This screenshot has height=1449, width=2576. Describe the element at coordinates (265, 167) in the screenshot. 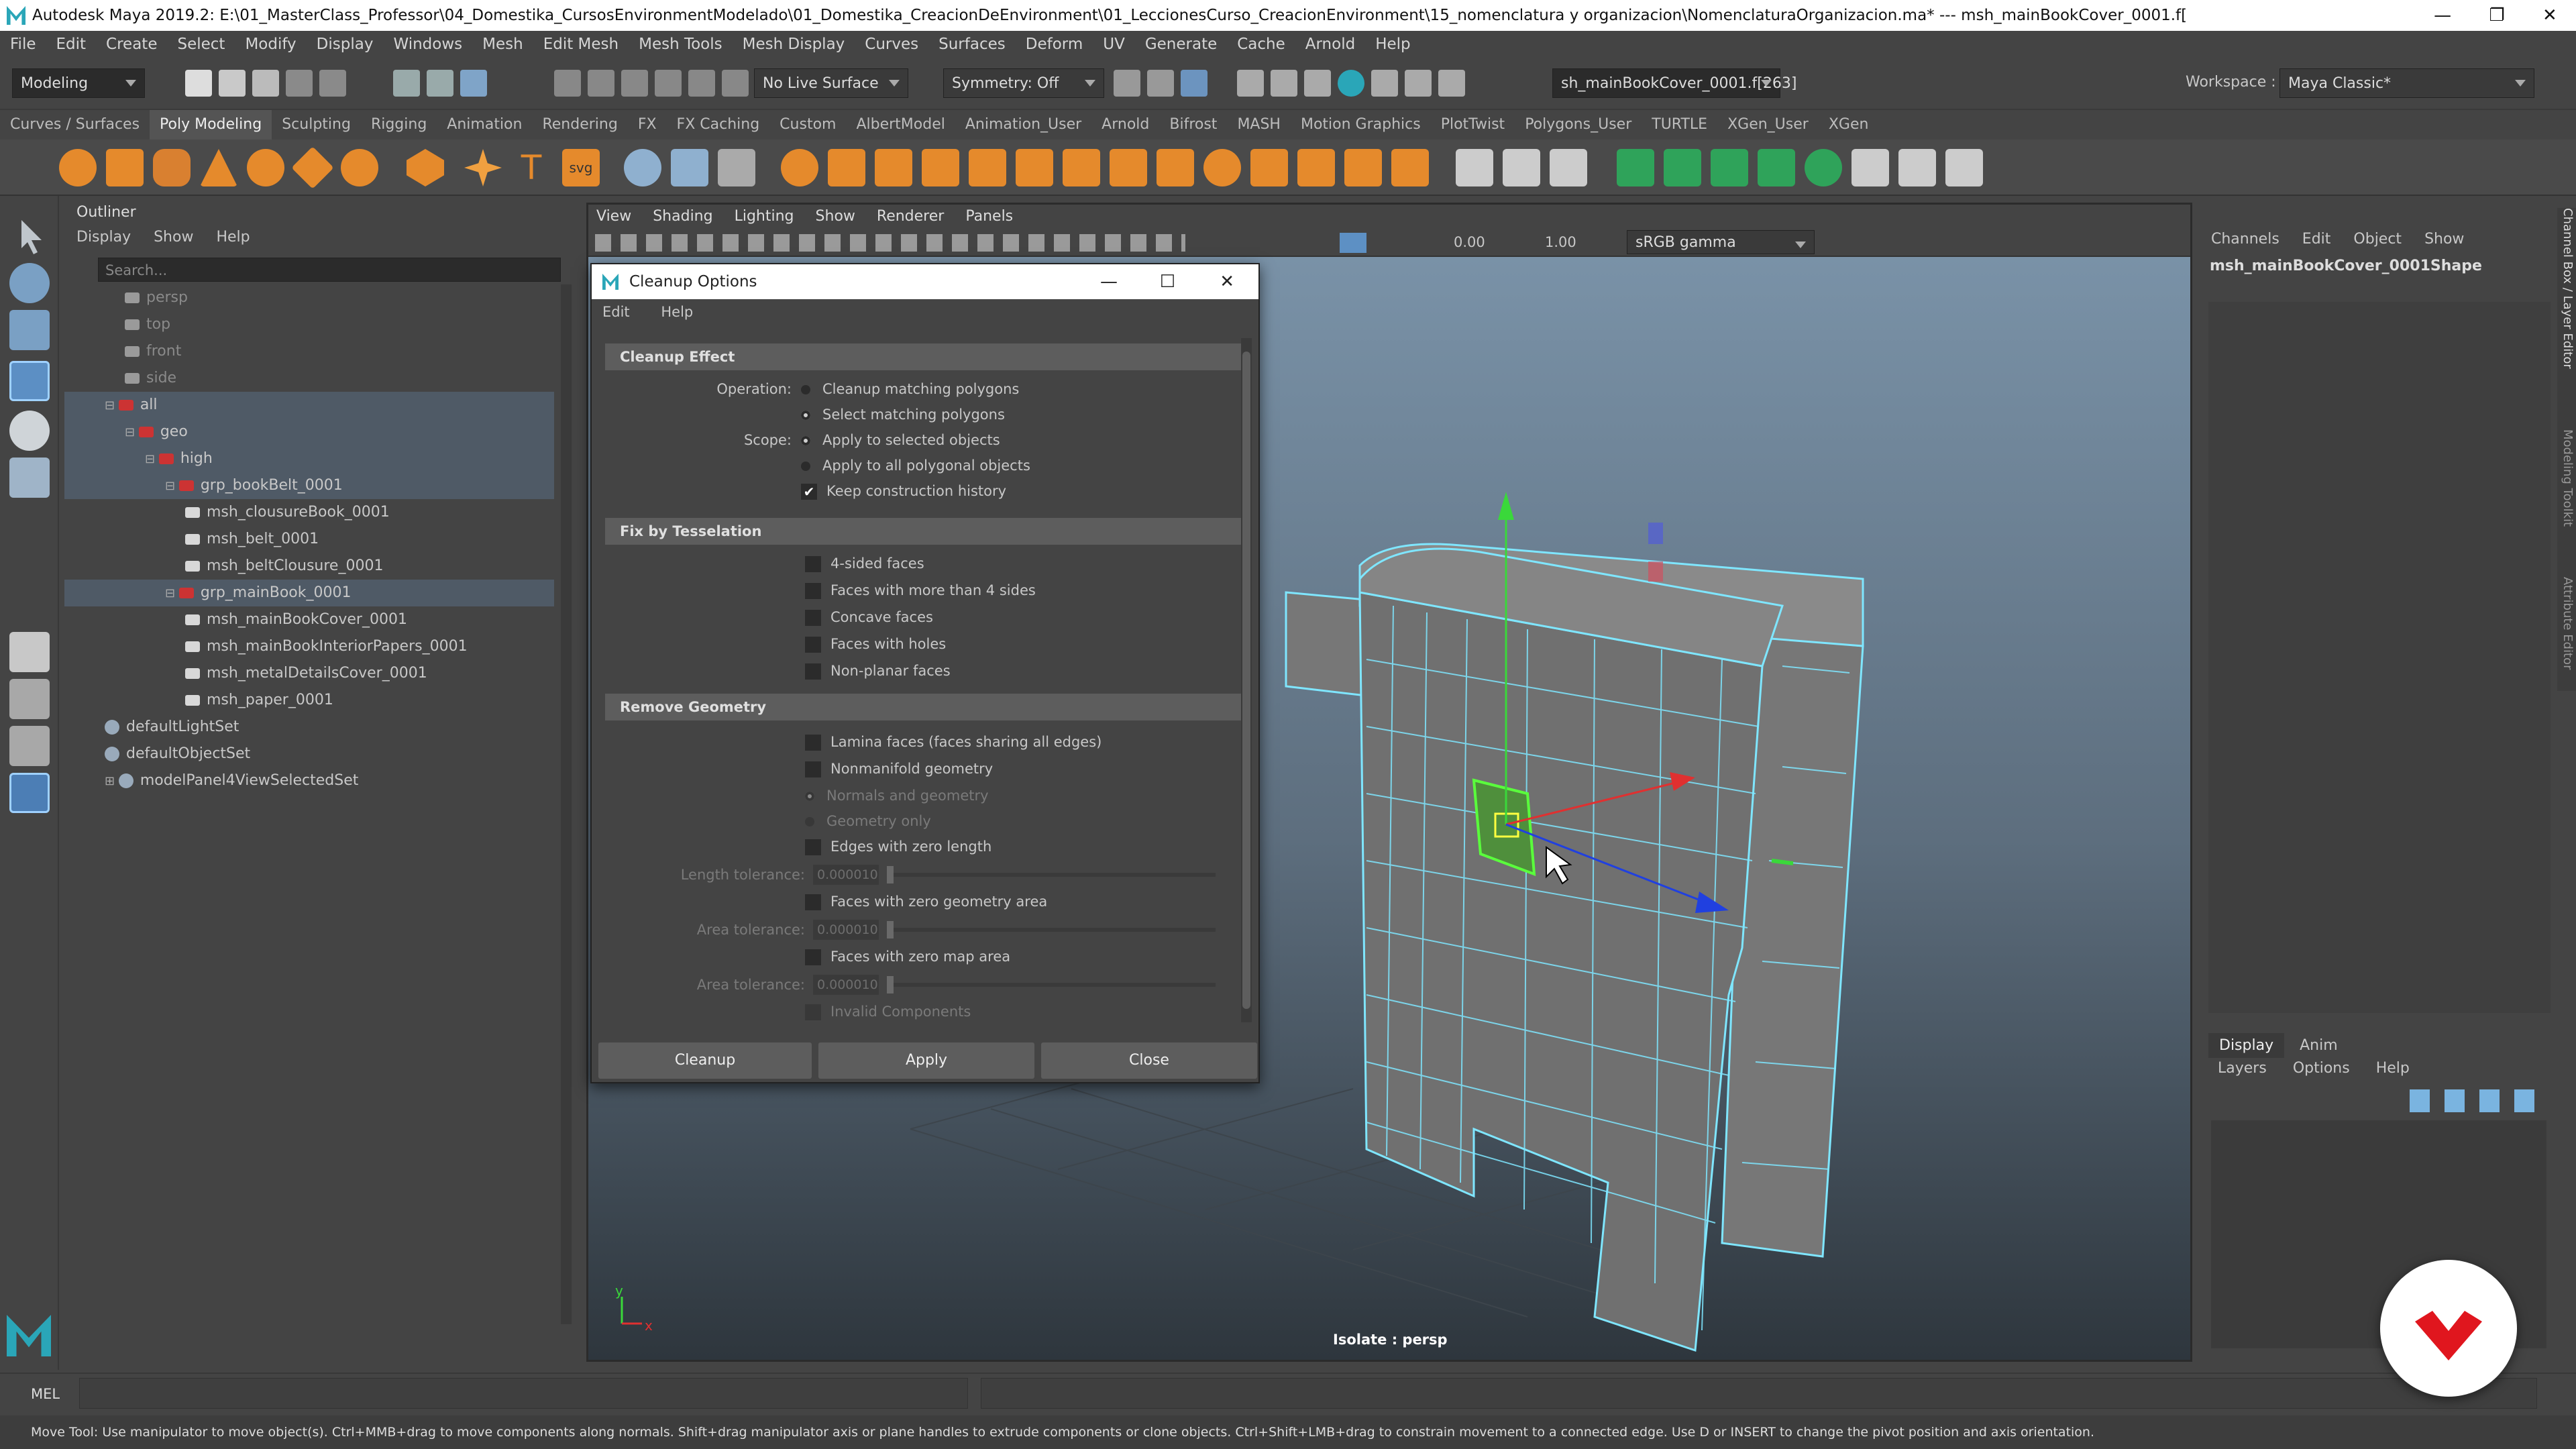

I see `poly-torus-icon` at that location.